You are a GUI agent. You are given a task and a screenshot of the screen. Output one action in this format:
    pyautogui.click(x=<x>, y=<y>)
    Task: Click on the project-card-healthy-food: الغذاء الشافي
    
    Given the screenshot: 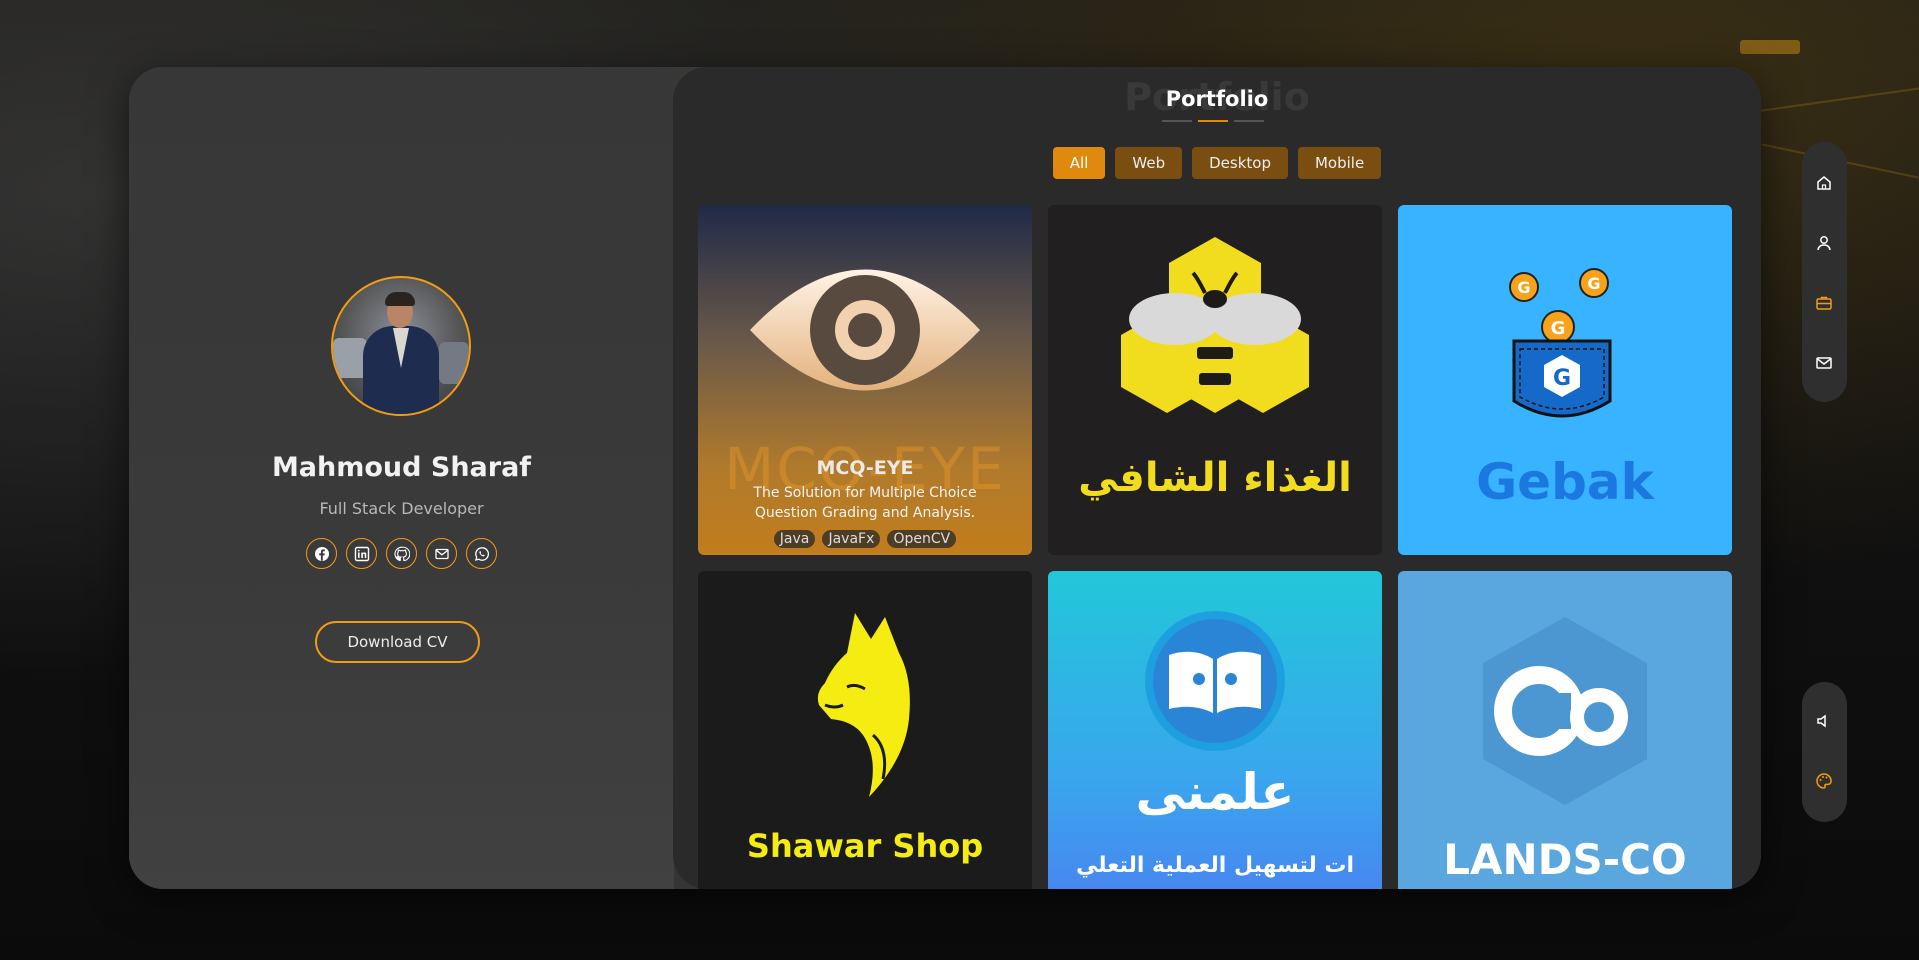 What is the action you would take?
    pyautogui.click(x=1215, y=380)
    